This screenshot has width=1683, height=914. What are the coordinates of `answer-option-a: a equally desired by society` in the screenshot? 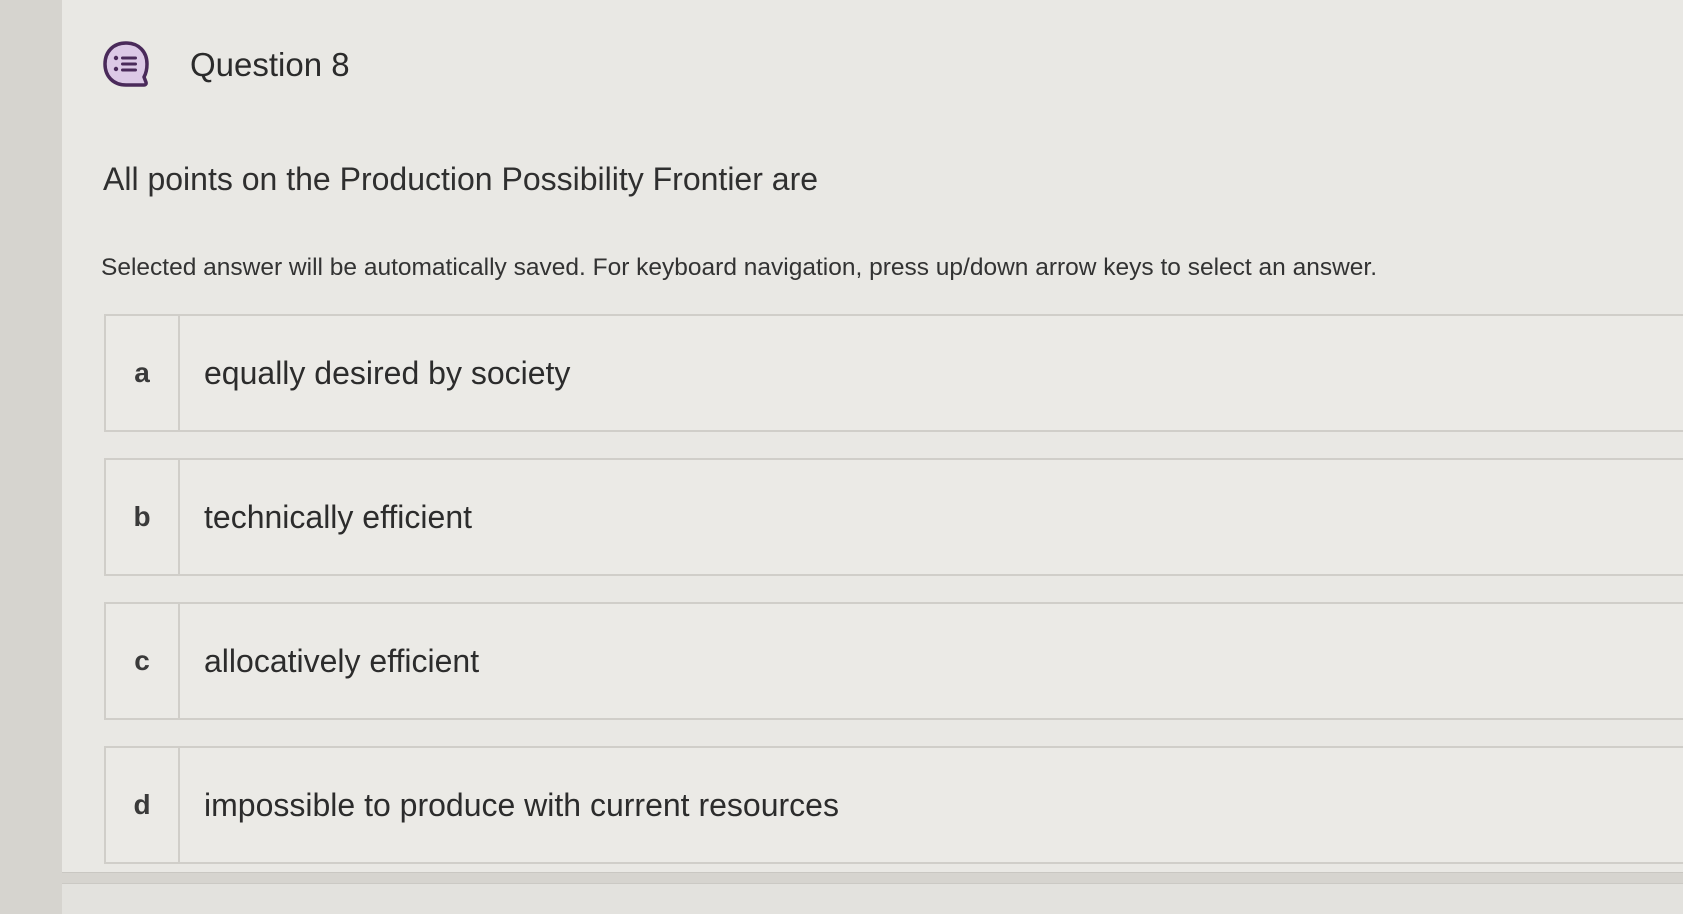 It's located at (893, 373).